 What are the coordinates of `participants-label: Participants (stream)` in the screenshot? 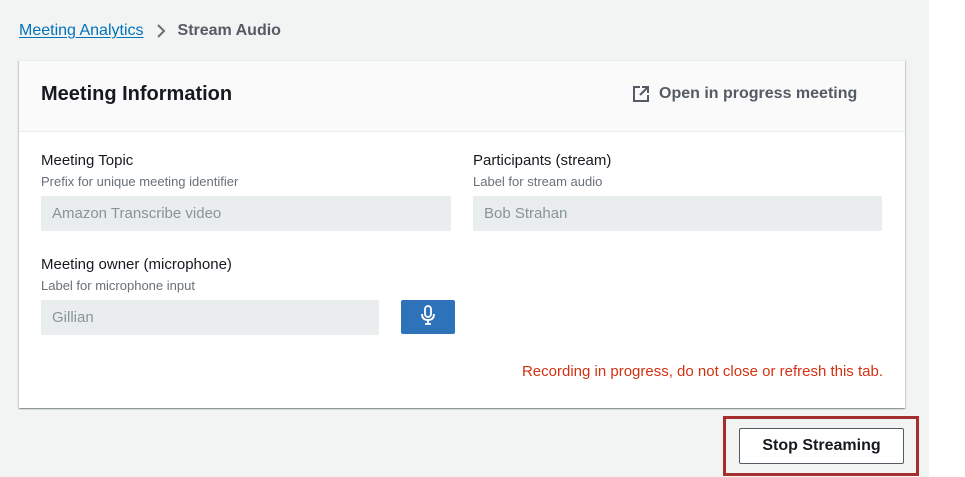 It's located at (542, 160).